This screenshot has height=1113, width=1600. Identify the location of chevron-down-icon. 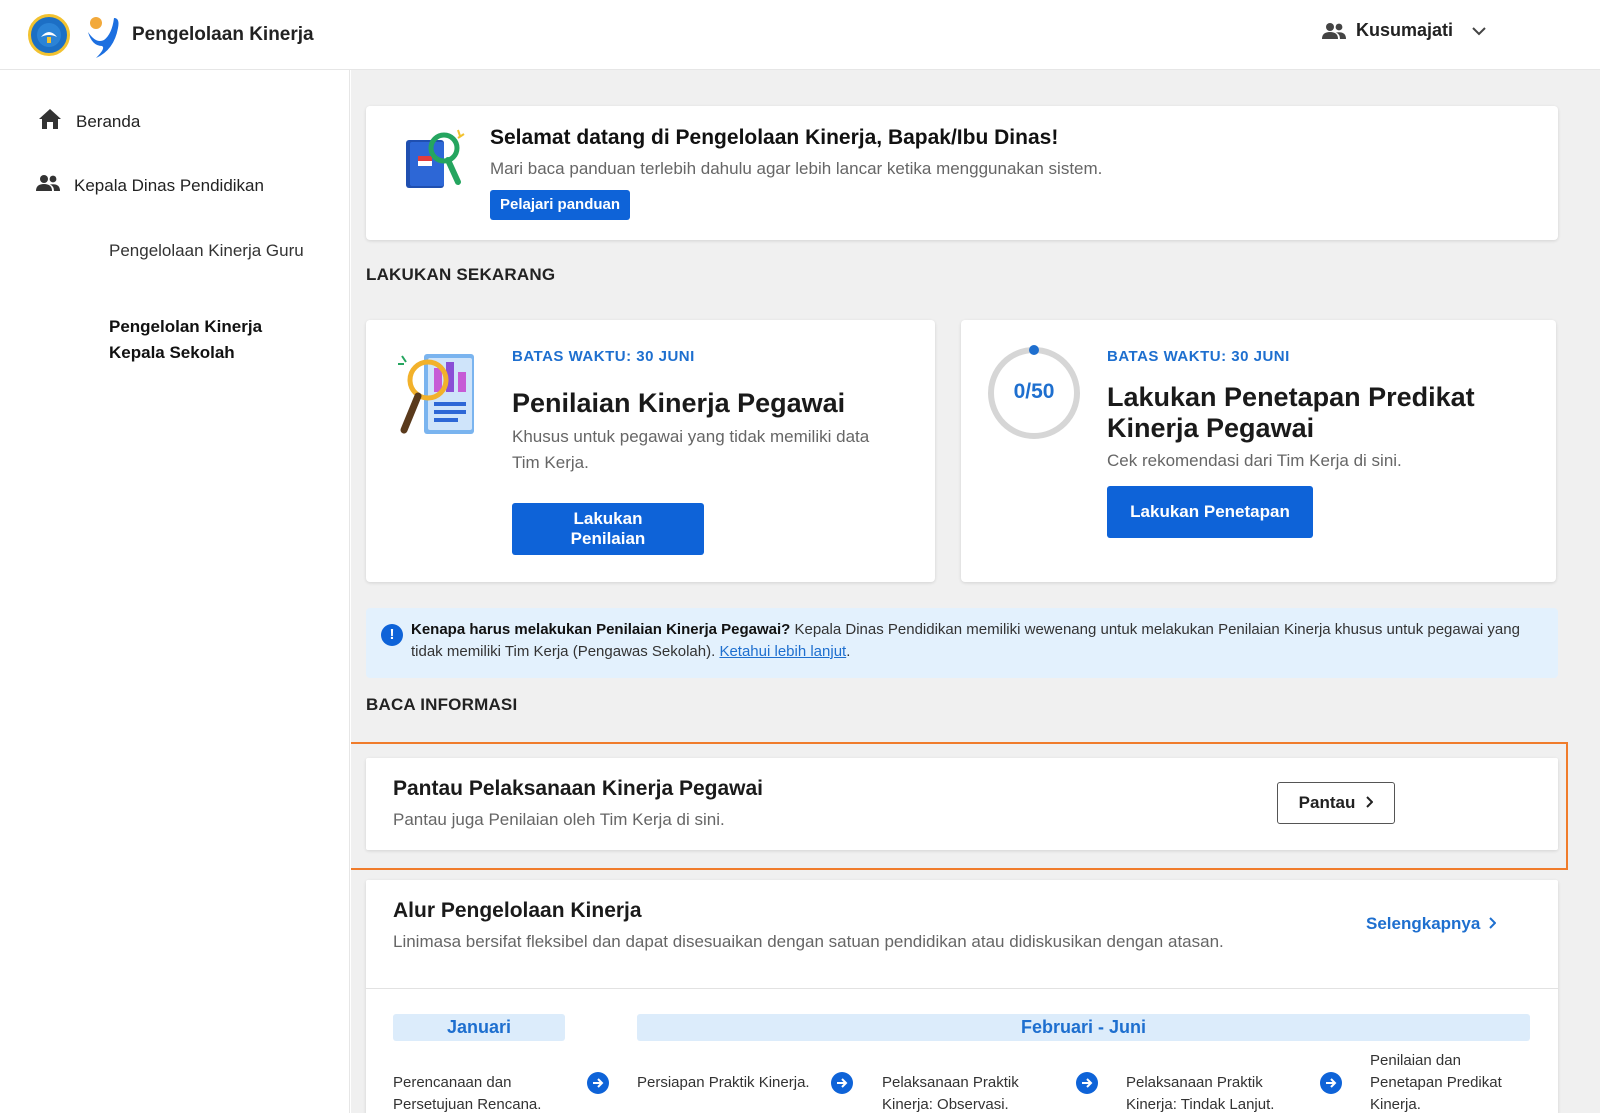
(1479, 31).